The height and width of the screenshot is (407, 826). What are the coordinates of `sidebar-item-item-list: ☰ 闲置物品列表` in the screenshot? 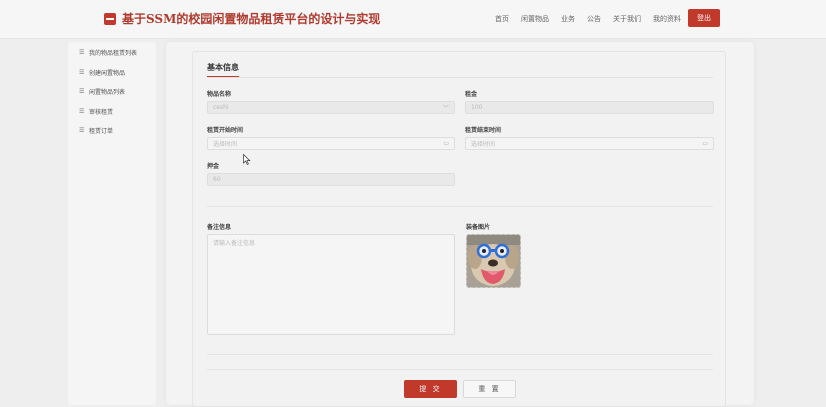 It's located at (112, 92).